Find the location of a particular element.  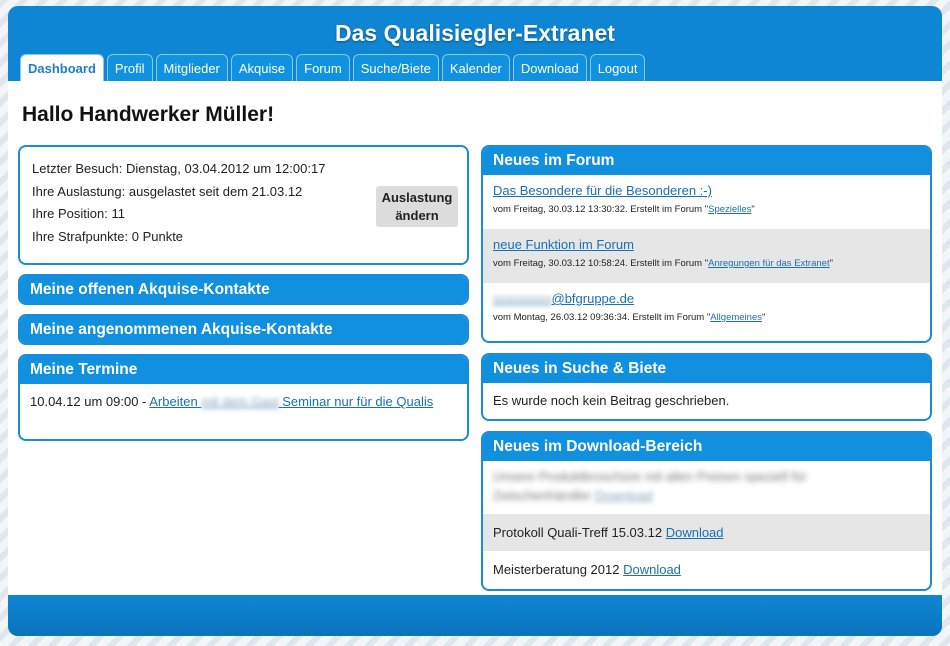

forum-category-link: Allgemeines is located at coordinates (736, 317).